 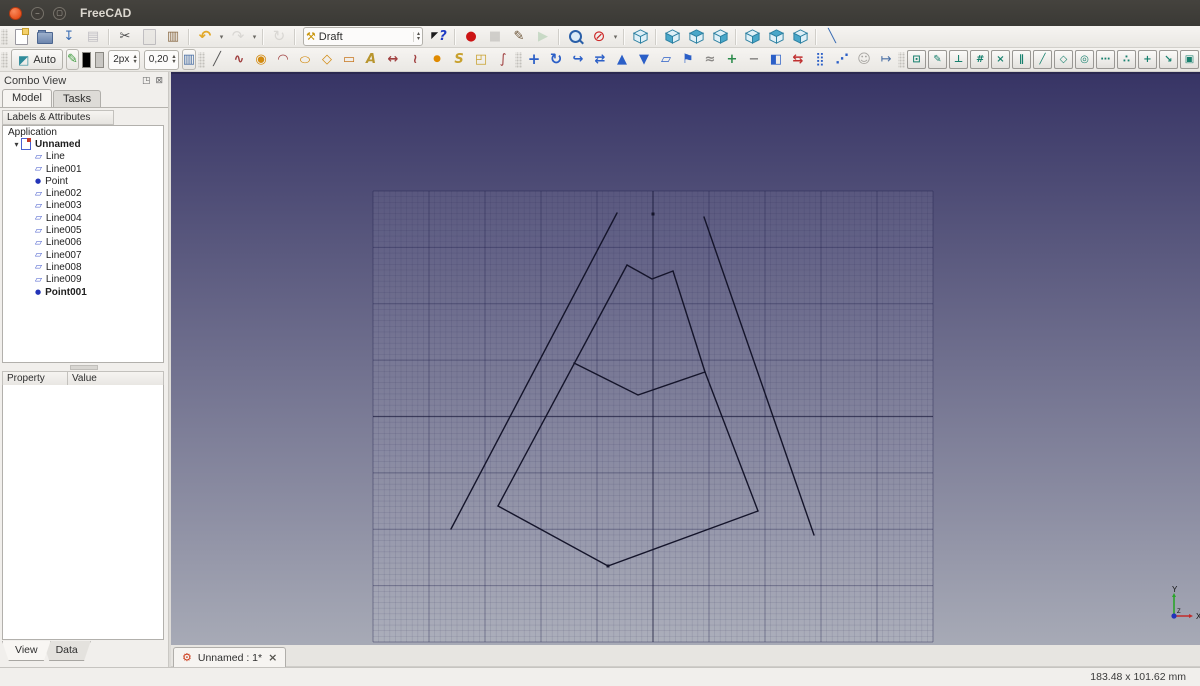 I want to click on maximize-button: ▢, so click(x=59, y=13).